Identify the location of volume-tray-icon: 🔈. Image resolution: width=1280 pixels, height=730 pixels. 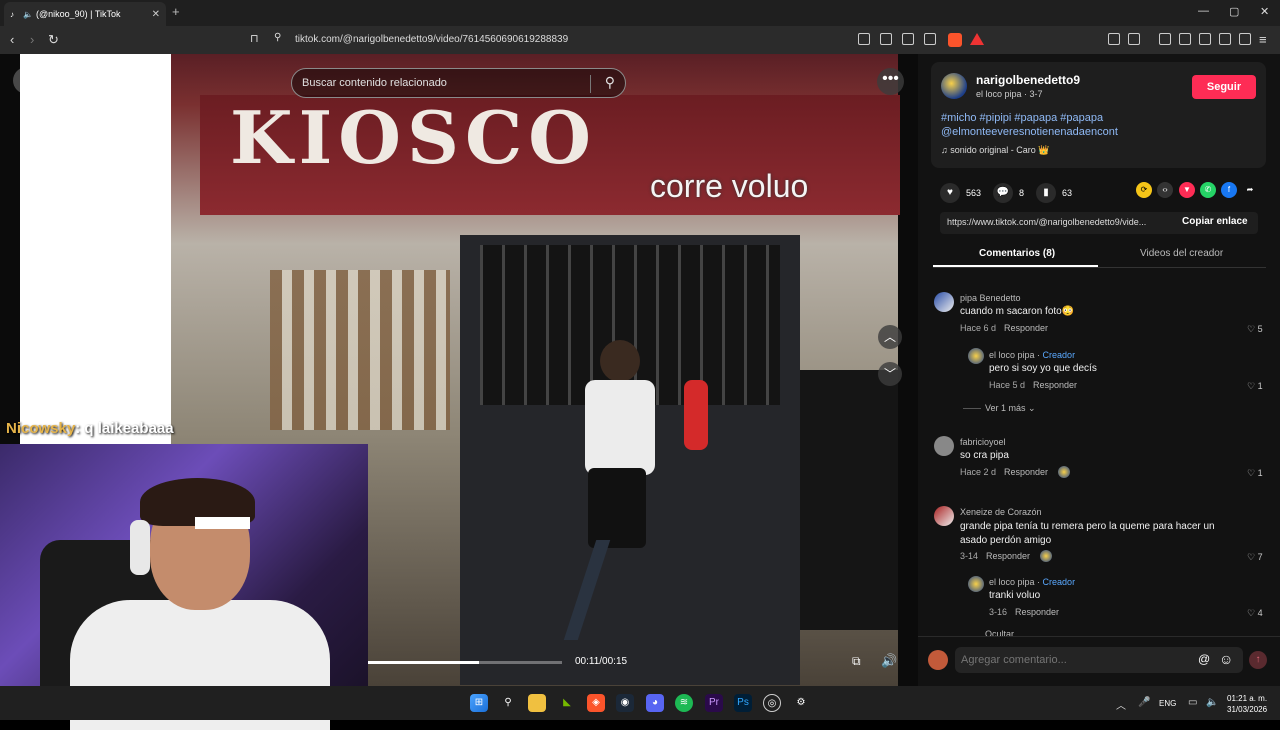
(1212, 702).